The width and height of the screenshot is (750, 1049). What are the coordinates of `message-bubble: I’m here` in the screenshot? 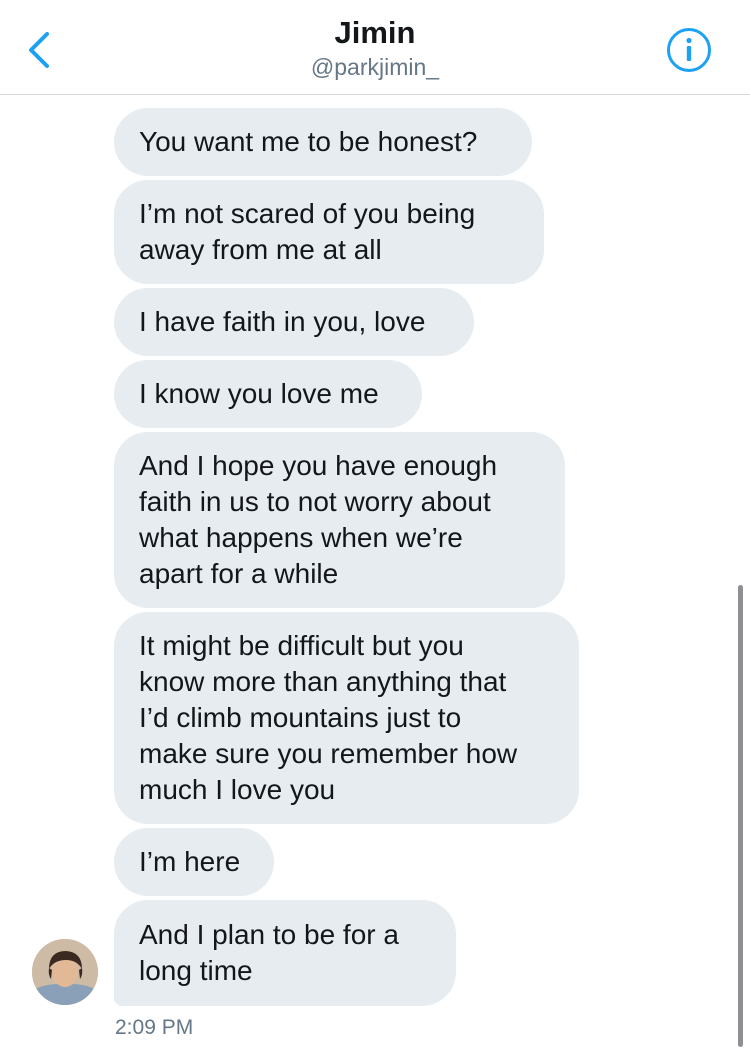 It's located at (194, 862).